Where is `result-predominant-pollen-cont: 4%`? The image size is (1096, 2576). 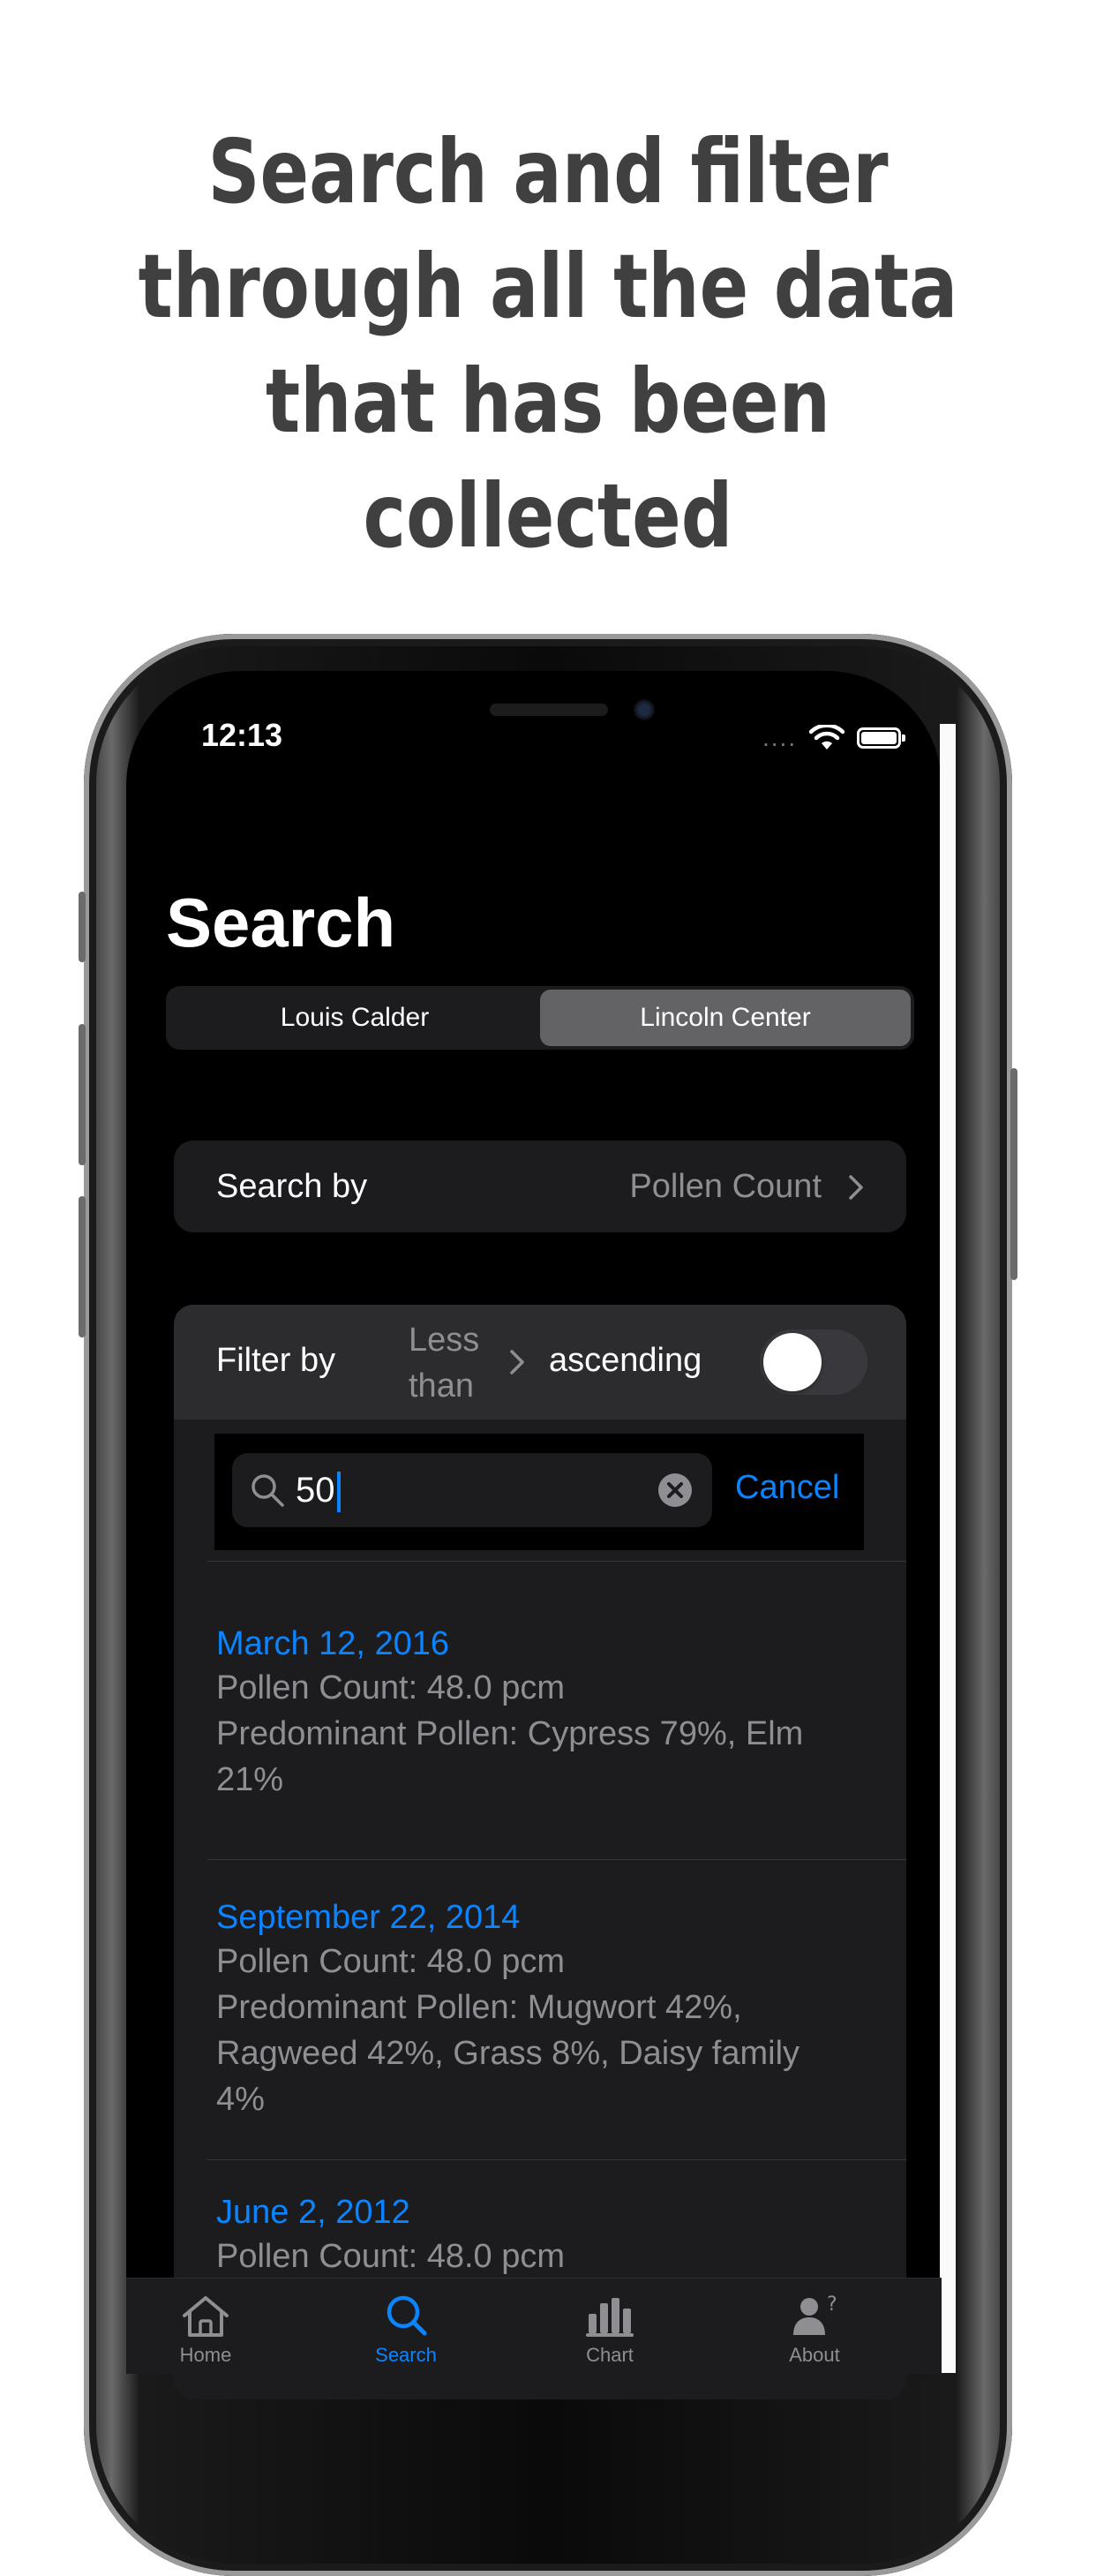
result-predominant-pollen-cont: 4% is located at coordinates (240, 2099).